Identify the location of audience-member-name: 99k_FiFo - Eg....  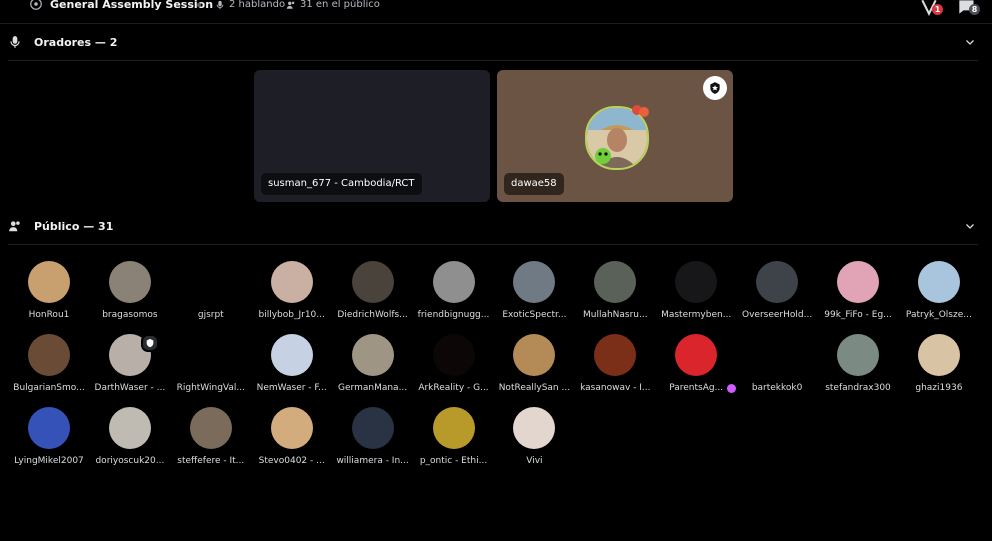
(858, 315).